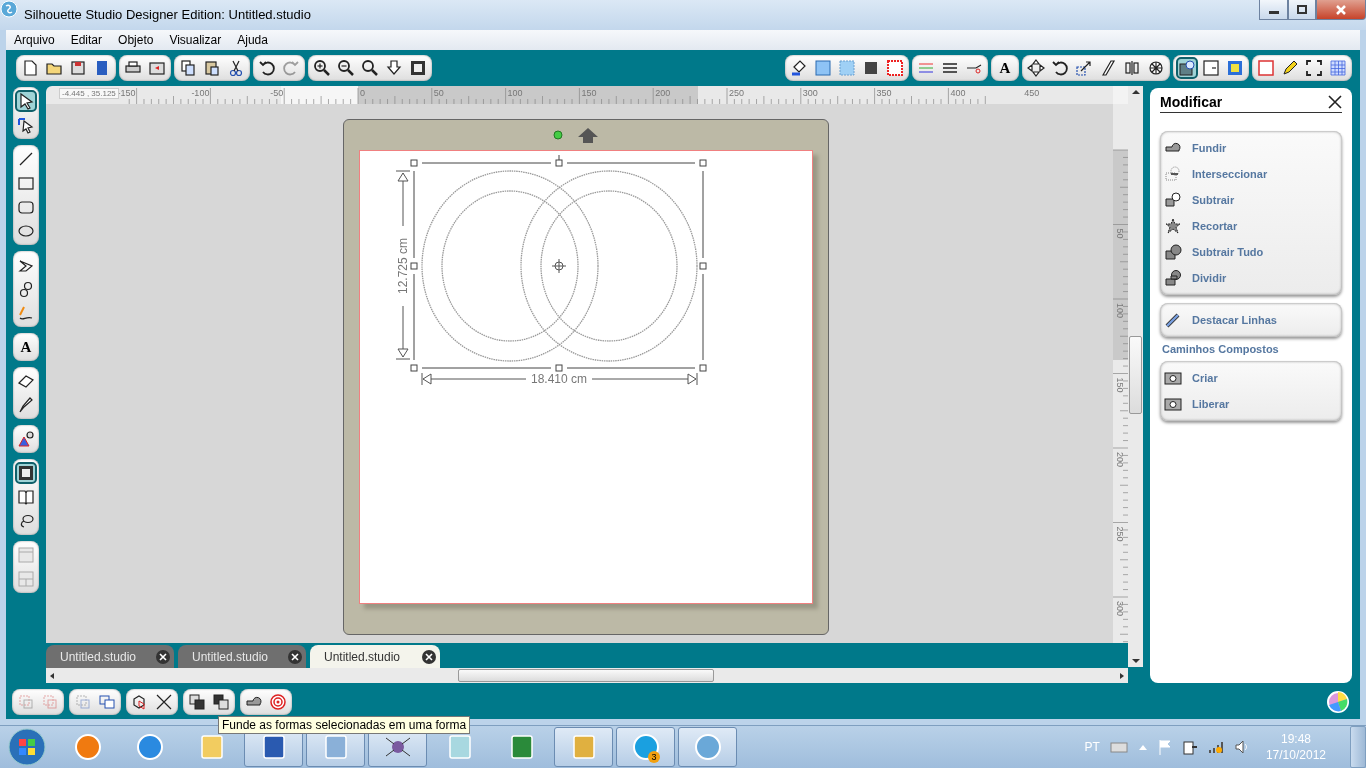 The width and height of the screenshot is (1366, 768). I want to click on ruler-label: -100, so click(200, 93).